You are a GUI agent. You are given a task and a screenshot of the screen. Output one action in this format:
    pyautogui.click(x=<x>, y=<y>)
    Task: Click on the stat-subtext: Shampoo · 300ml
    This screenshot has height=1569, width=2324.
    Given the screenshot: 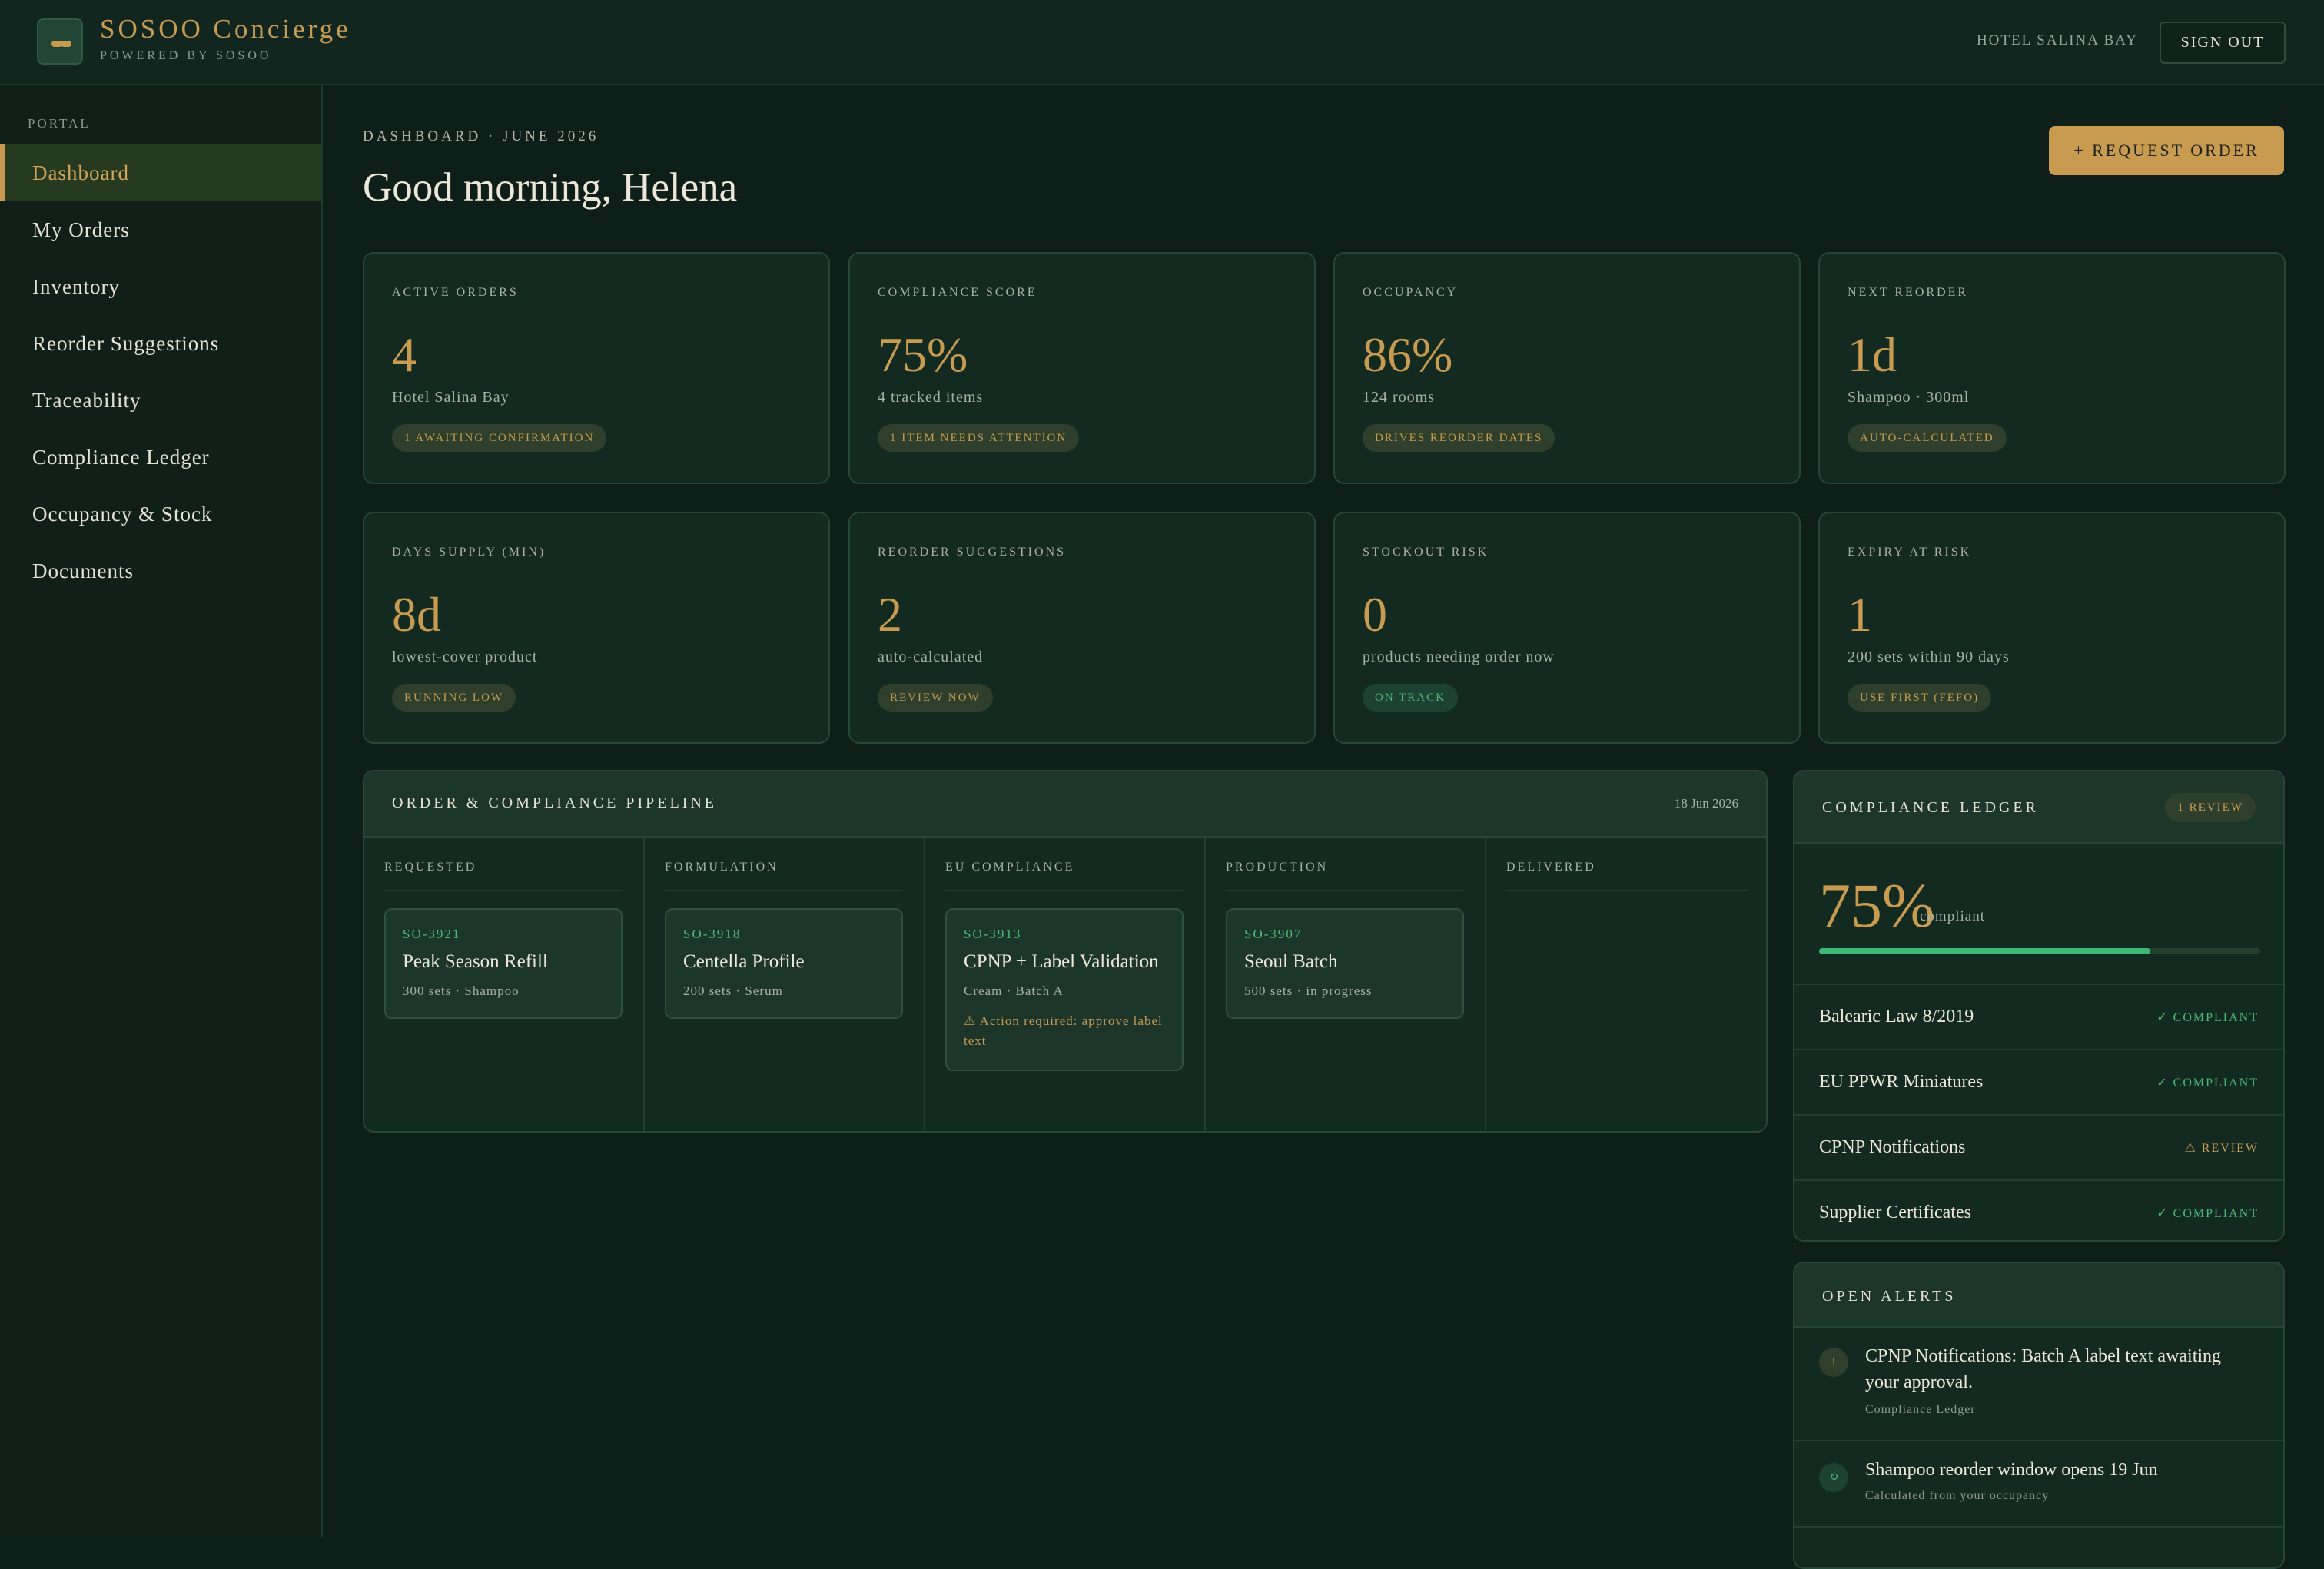 What is the action you would take?
    pyautogui.click(x=1909, y=397)
    